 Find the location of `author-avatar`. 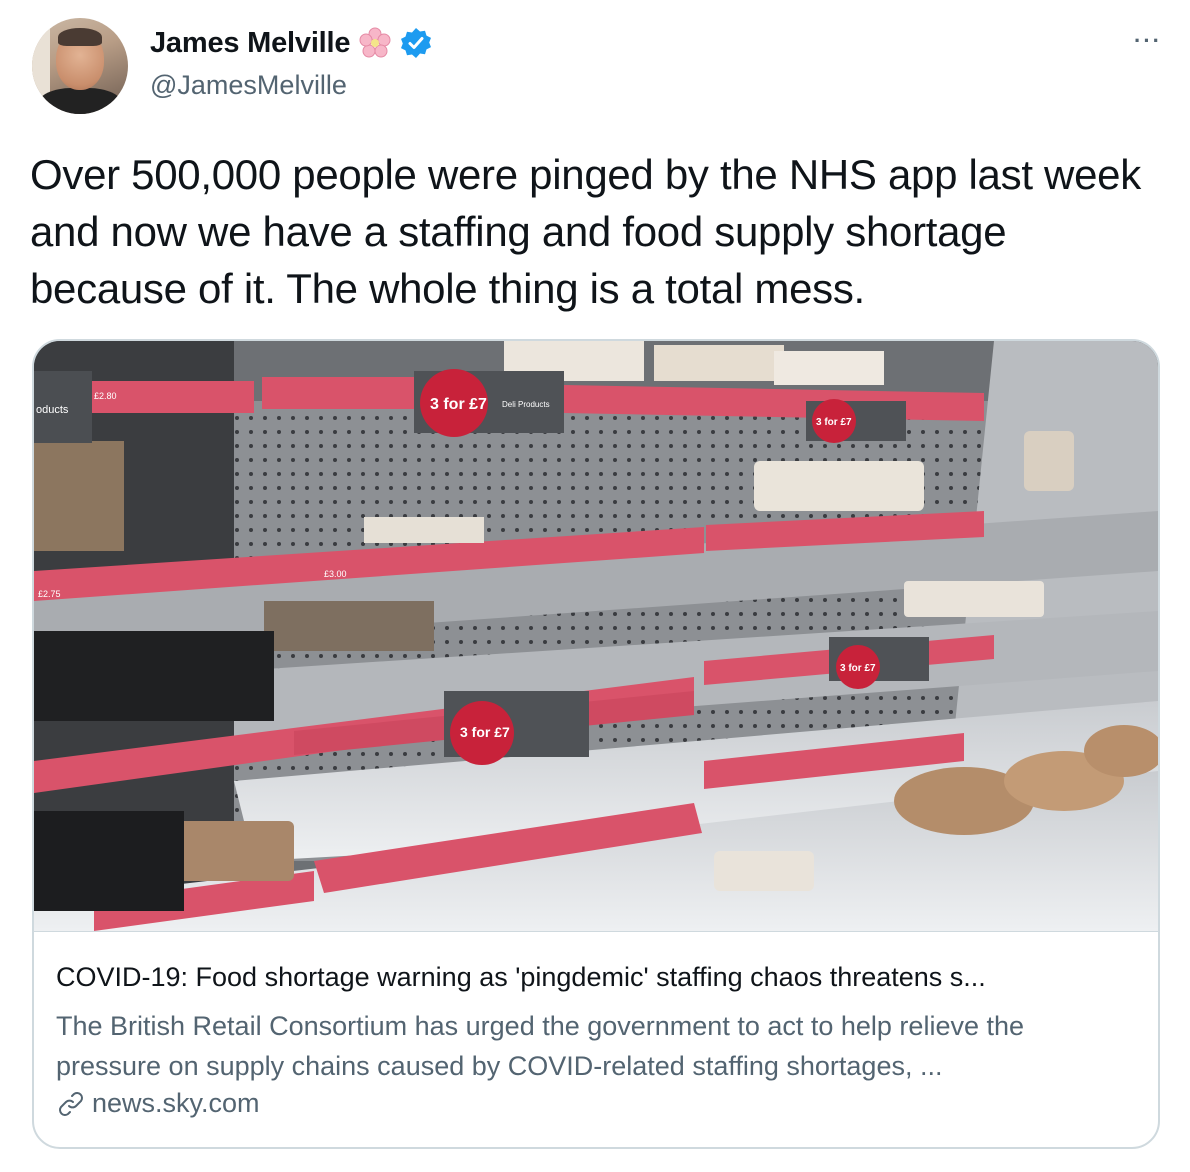

author-avatar is located at coordinates (80, 66).